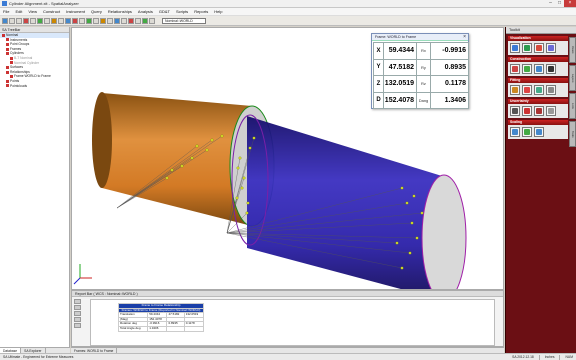 This screenshot has height=360, width=576. I want to click on rot-value: 1.3406, so click(449, 100).